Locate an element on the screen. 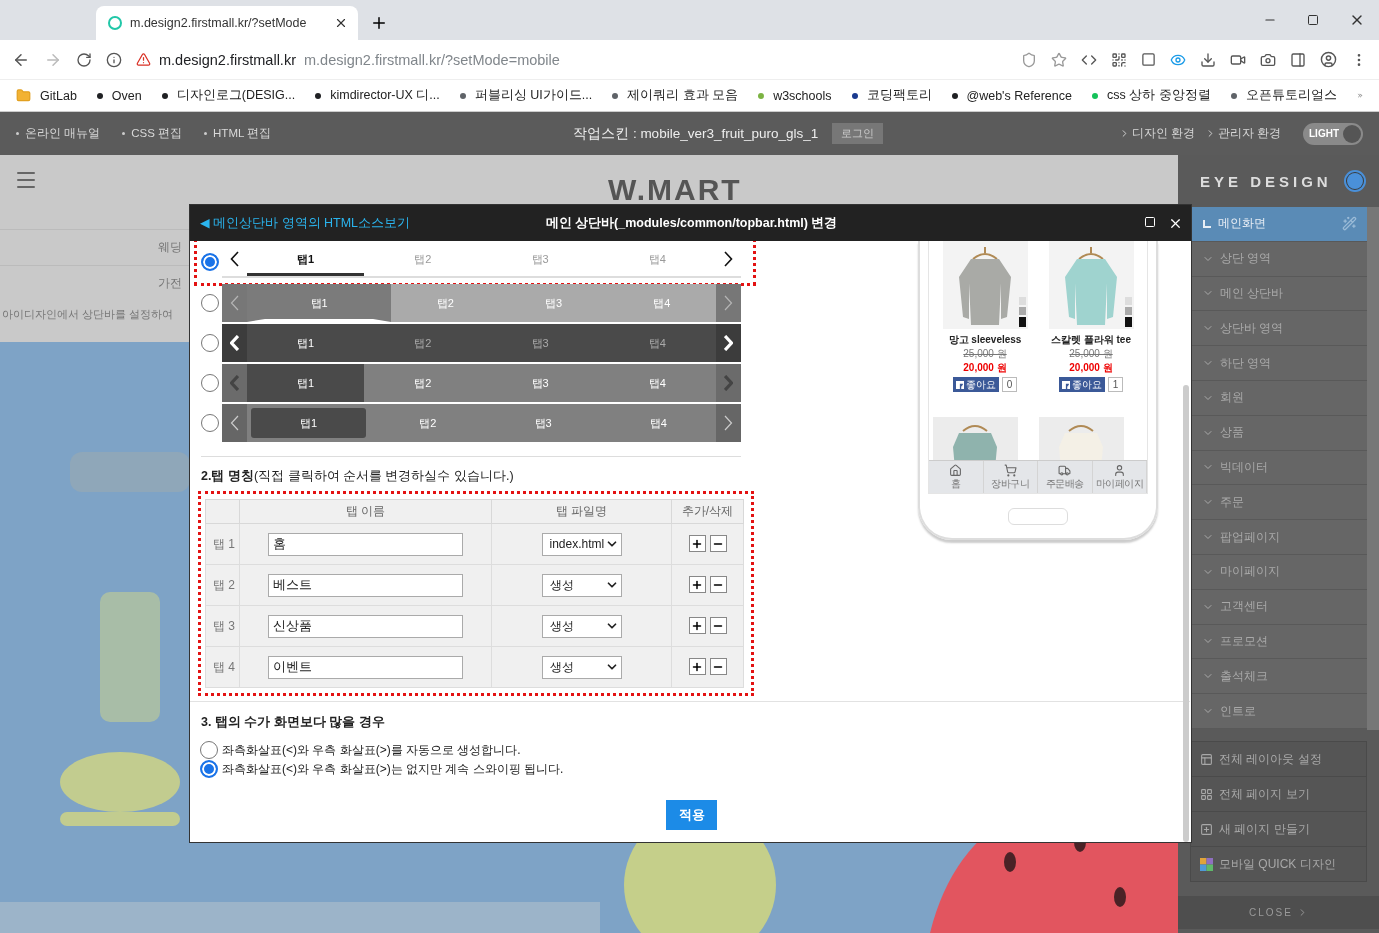  login-button: 로그인 is located at coordinates (858, 133).